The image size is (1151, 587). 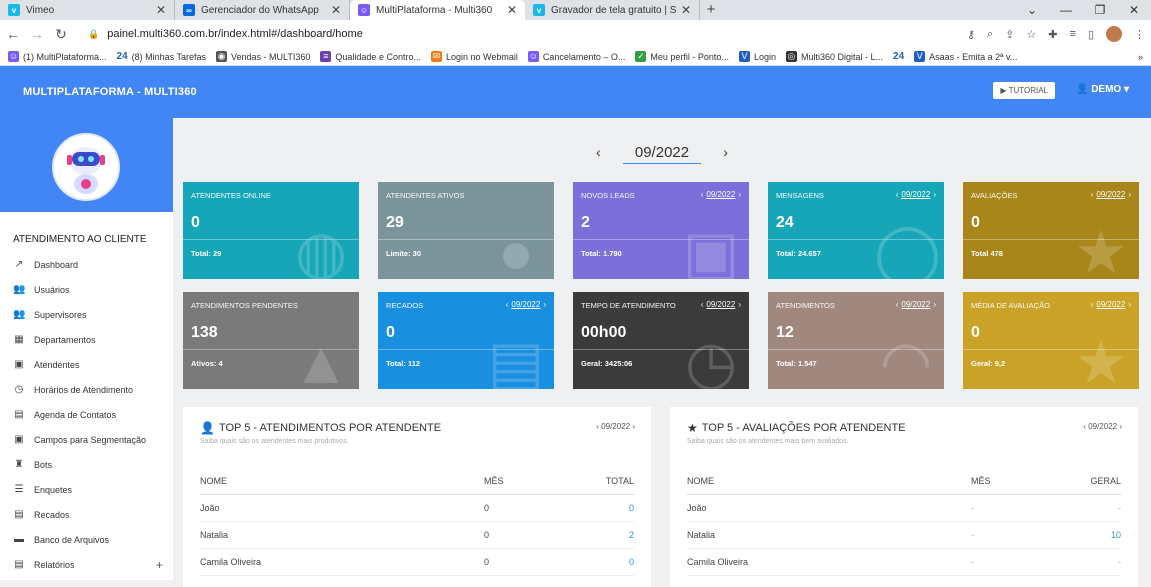 What do you see at coordinates (1009, 34) in the screenshot?
I see `share-icon: ⇪` at bounding box center [1009, 34].